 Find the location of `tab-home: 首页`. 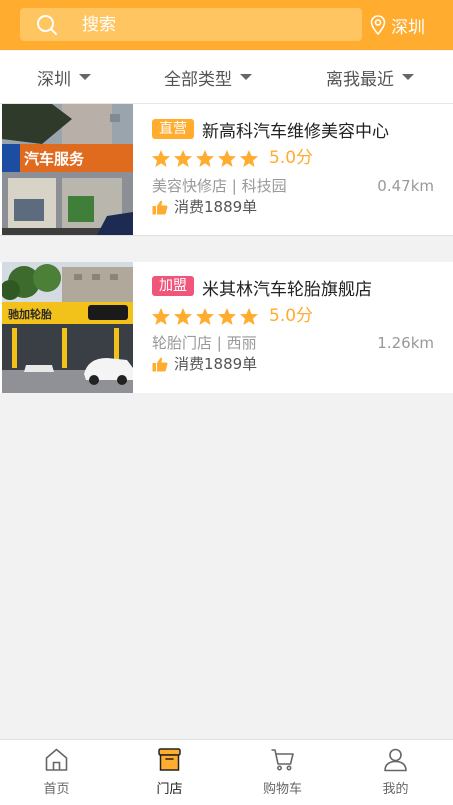

tab-home: 首页 is located at coordinates (56, 772).